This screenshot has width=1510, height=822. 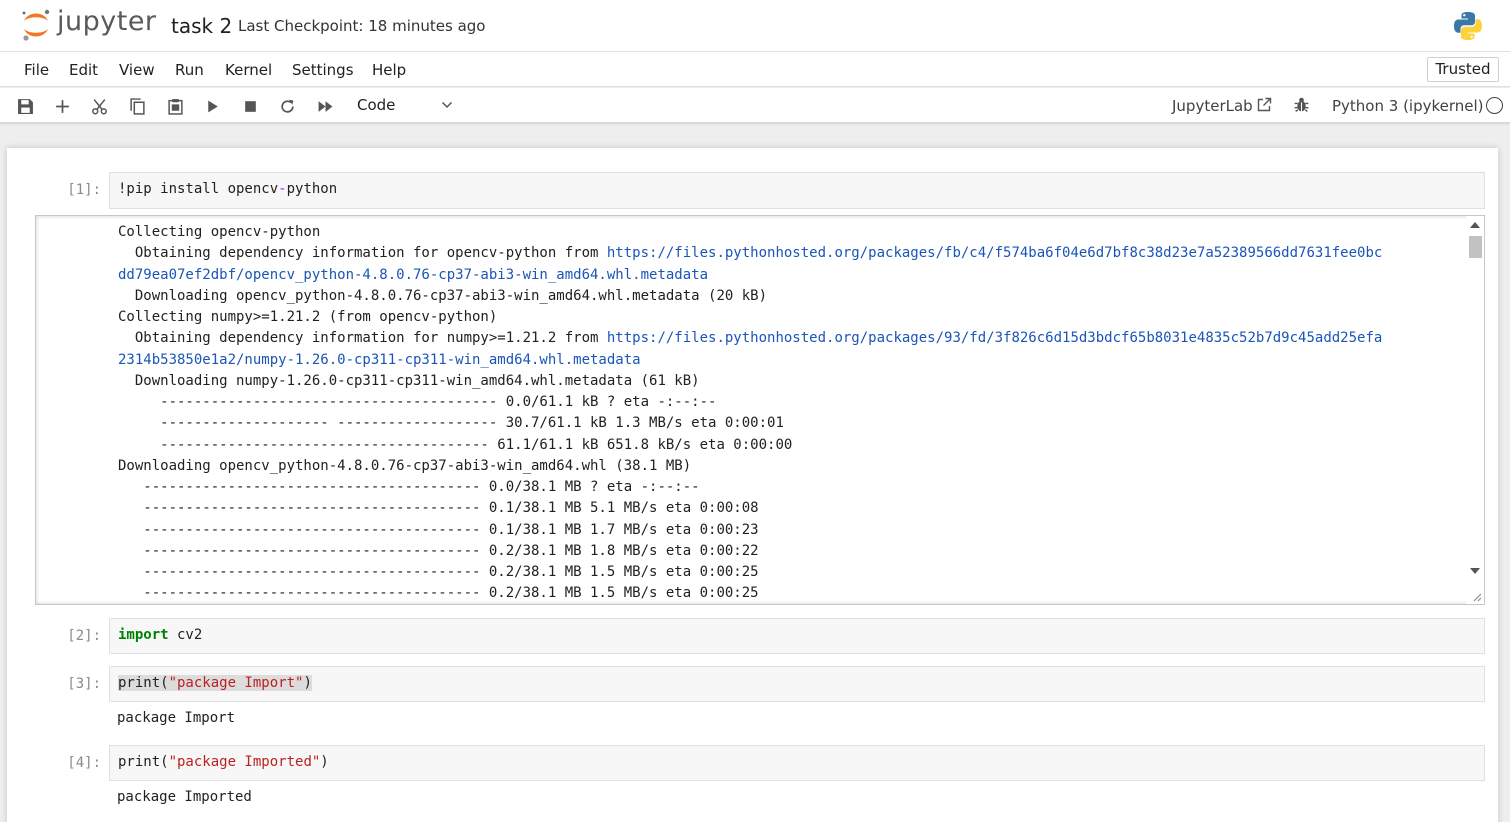 I want to click on menu-edit: Edit, so click(x=83, y=70).